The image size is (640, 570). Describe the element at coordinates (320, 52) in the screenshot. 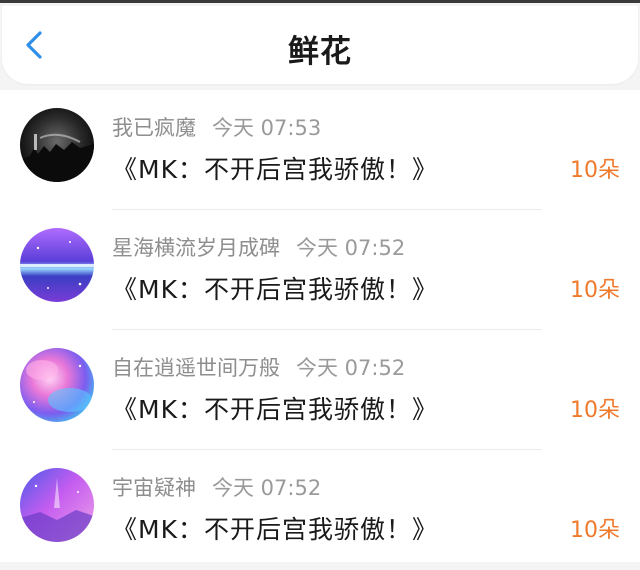

I see `page-title: 鲜花` at that location.